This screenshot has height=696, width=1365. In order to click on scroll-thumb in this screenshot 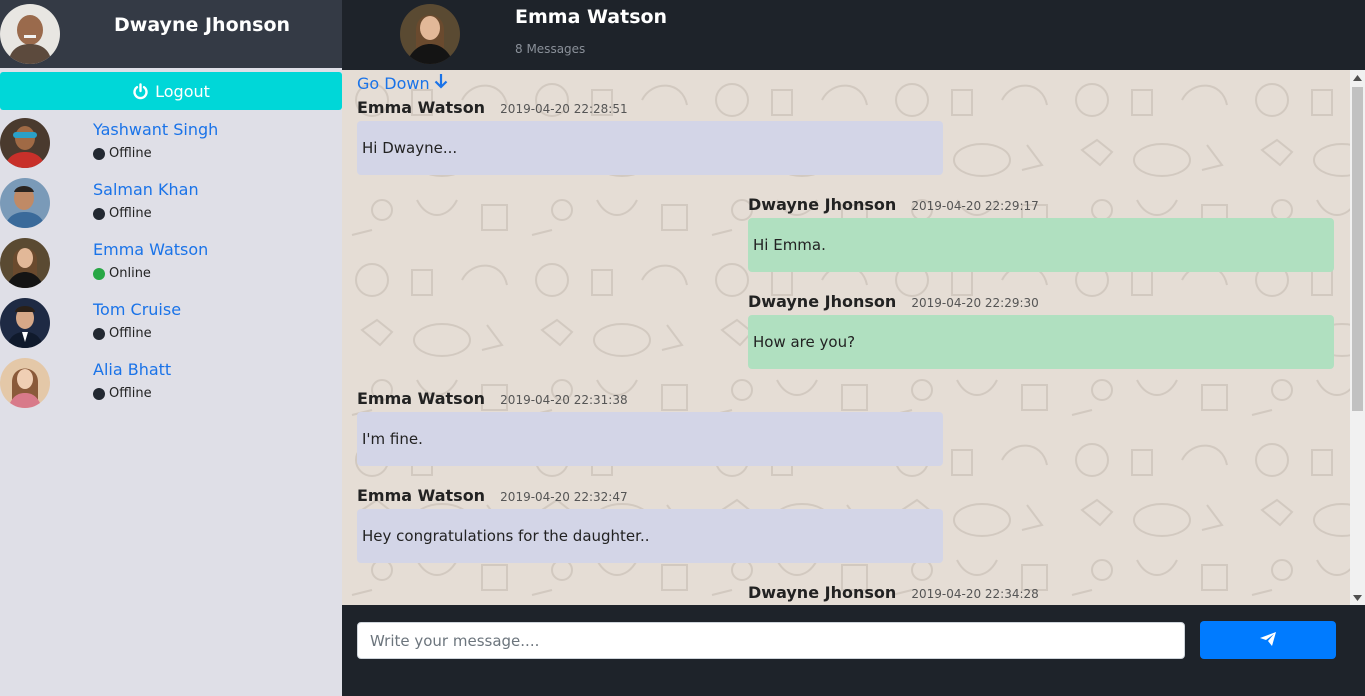, I will do `click(1357, 249)`.